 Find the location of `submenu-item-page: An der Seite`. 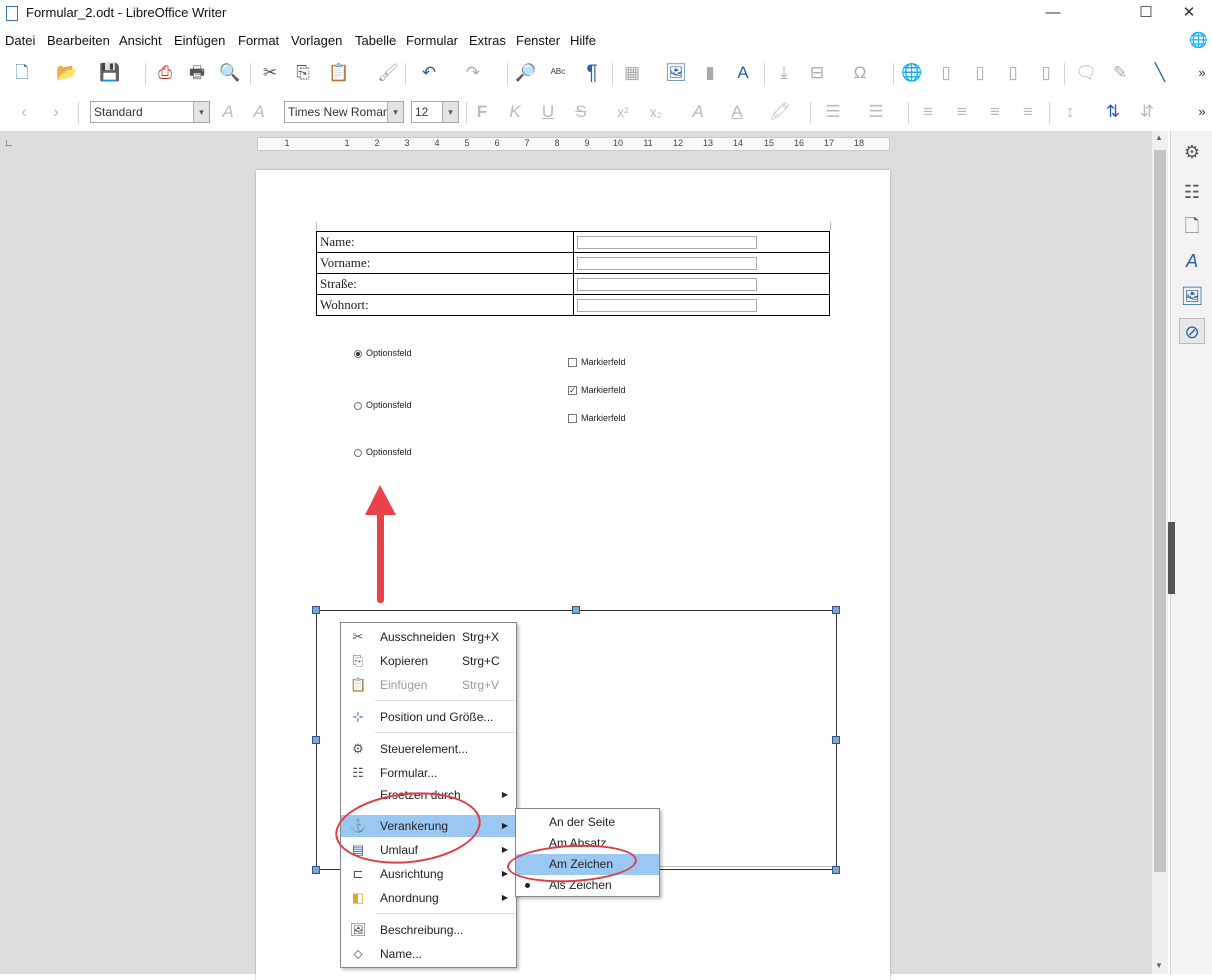

submenu-item-page: An der Seite is located at coordinates (587, 822).